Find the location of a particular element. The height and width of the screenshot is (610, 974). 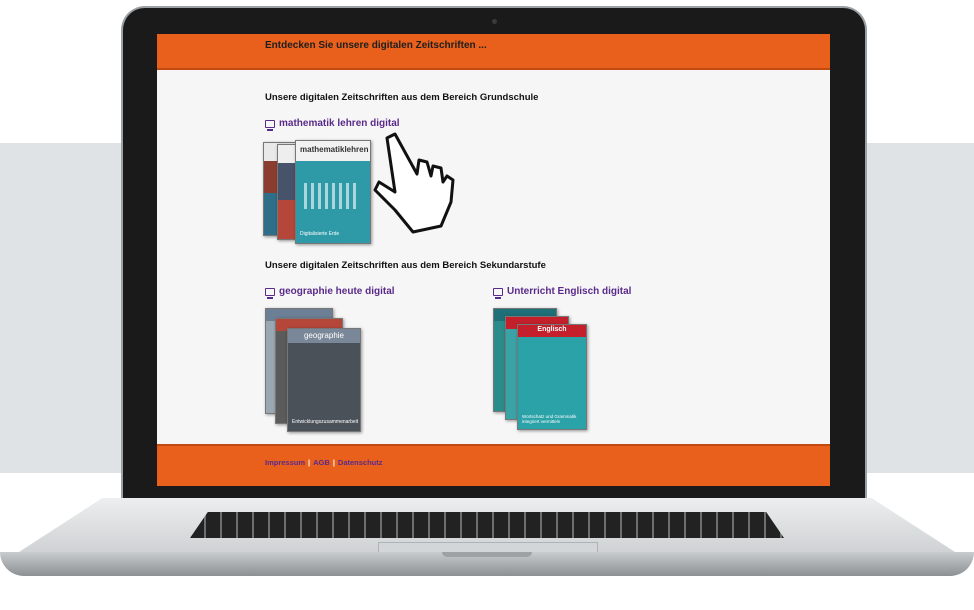

footer-links: Impressum | AGB | Datenschutz is located at coordinates (324, 462).